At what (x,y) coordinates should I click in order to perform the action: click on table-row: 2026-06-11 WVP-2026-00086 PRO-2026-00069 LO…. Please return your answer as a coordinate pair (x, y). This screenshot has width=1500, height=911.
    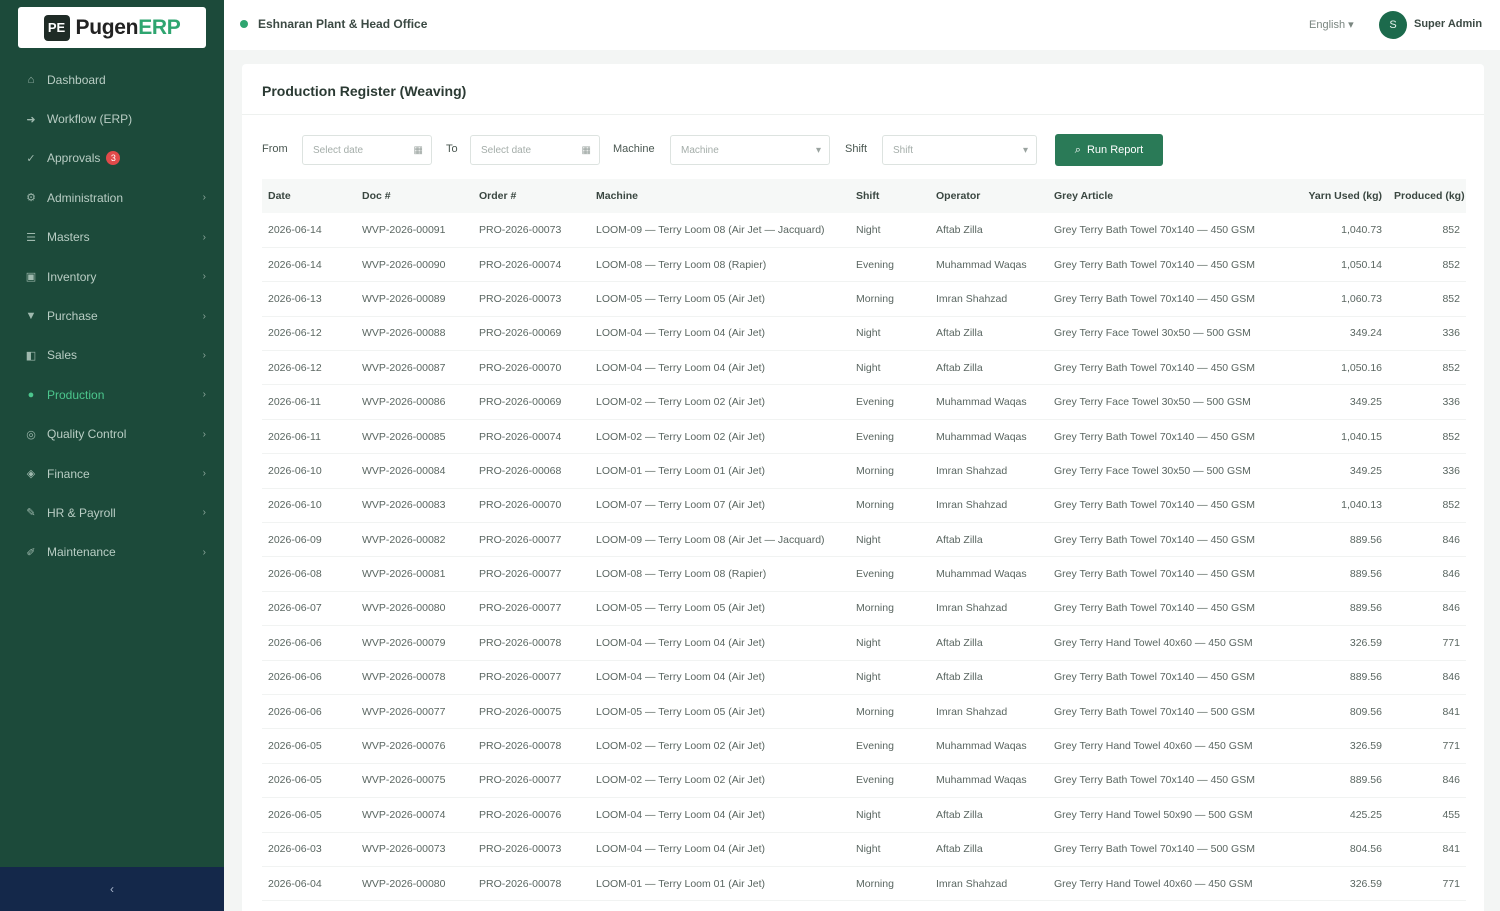
    Looking at the image, I should click on (864, 402).